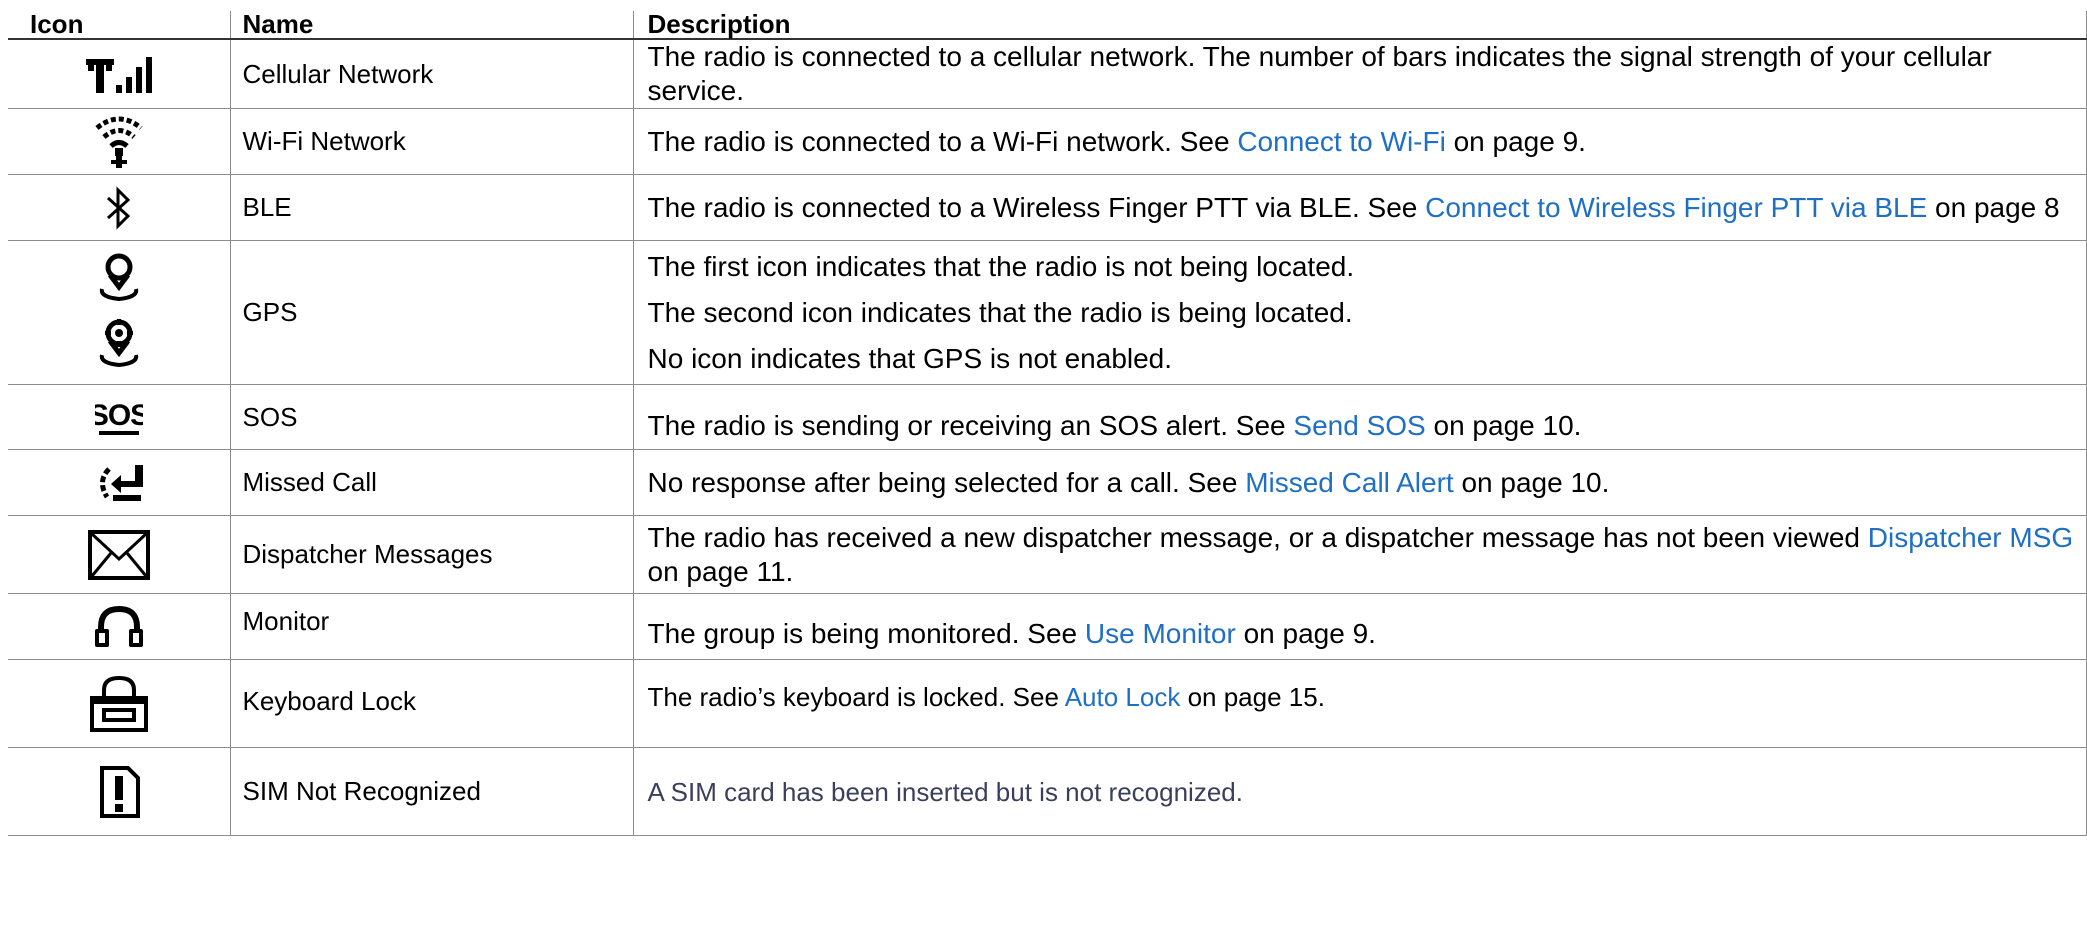 This screenshot has width=2087, height=949. I want to click on row-name: BLE, so click(431, 207).